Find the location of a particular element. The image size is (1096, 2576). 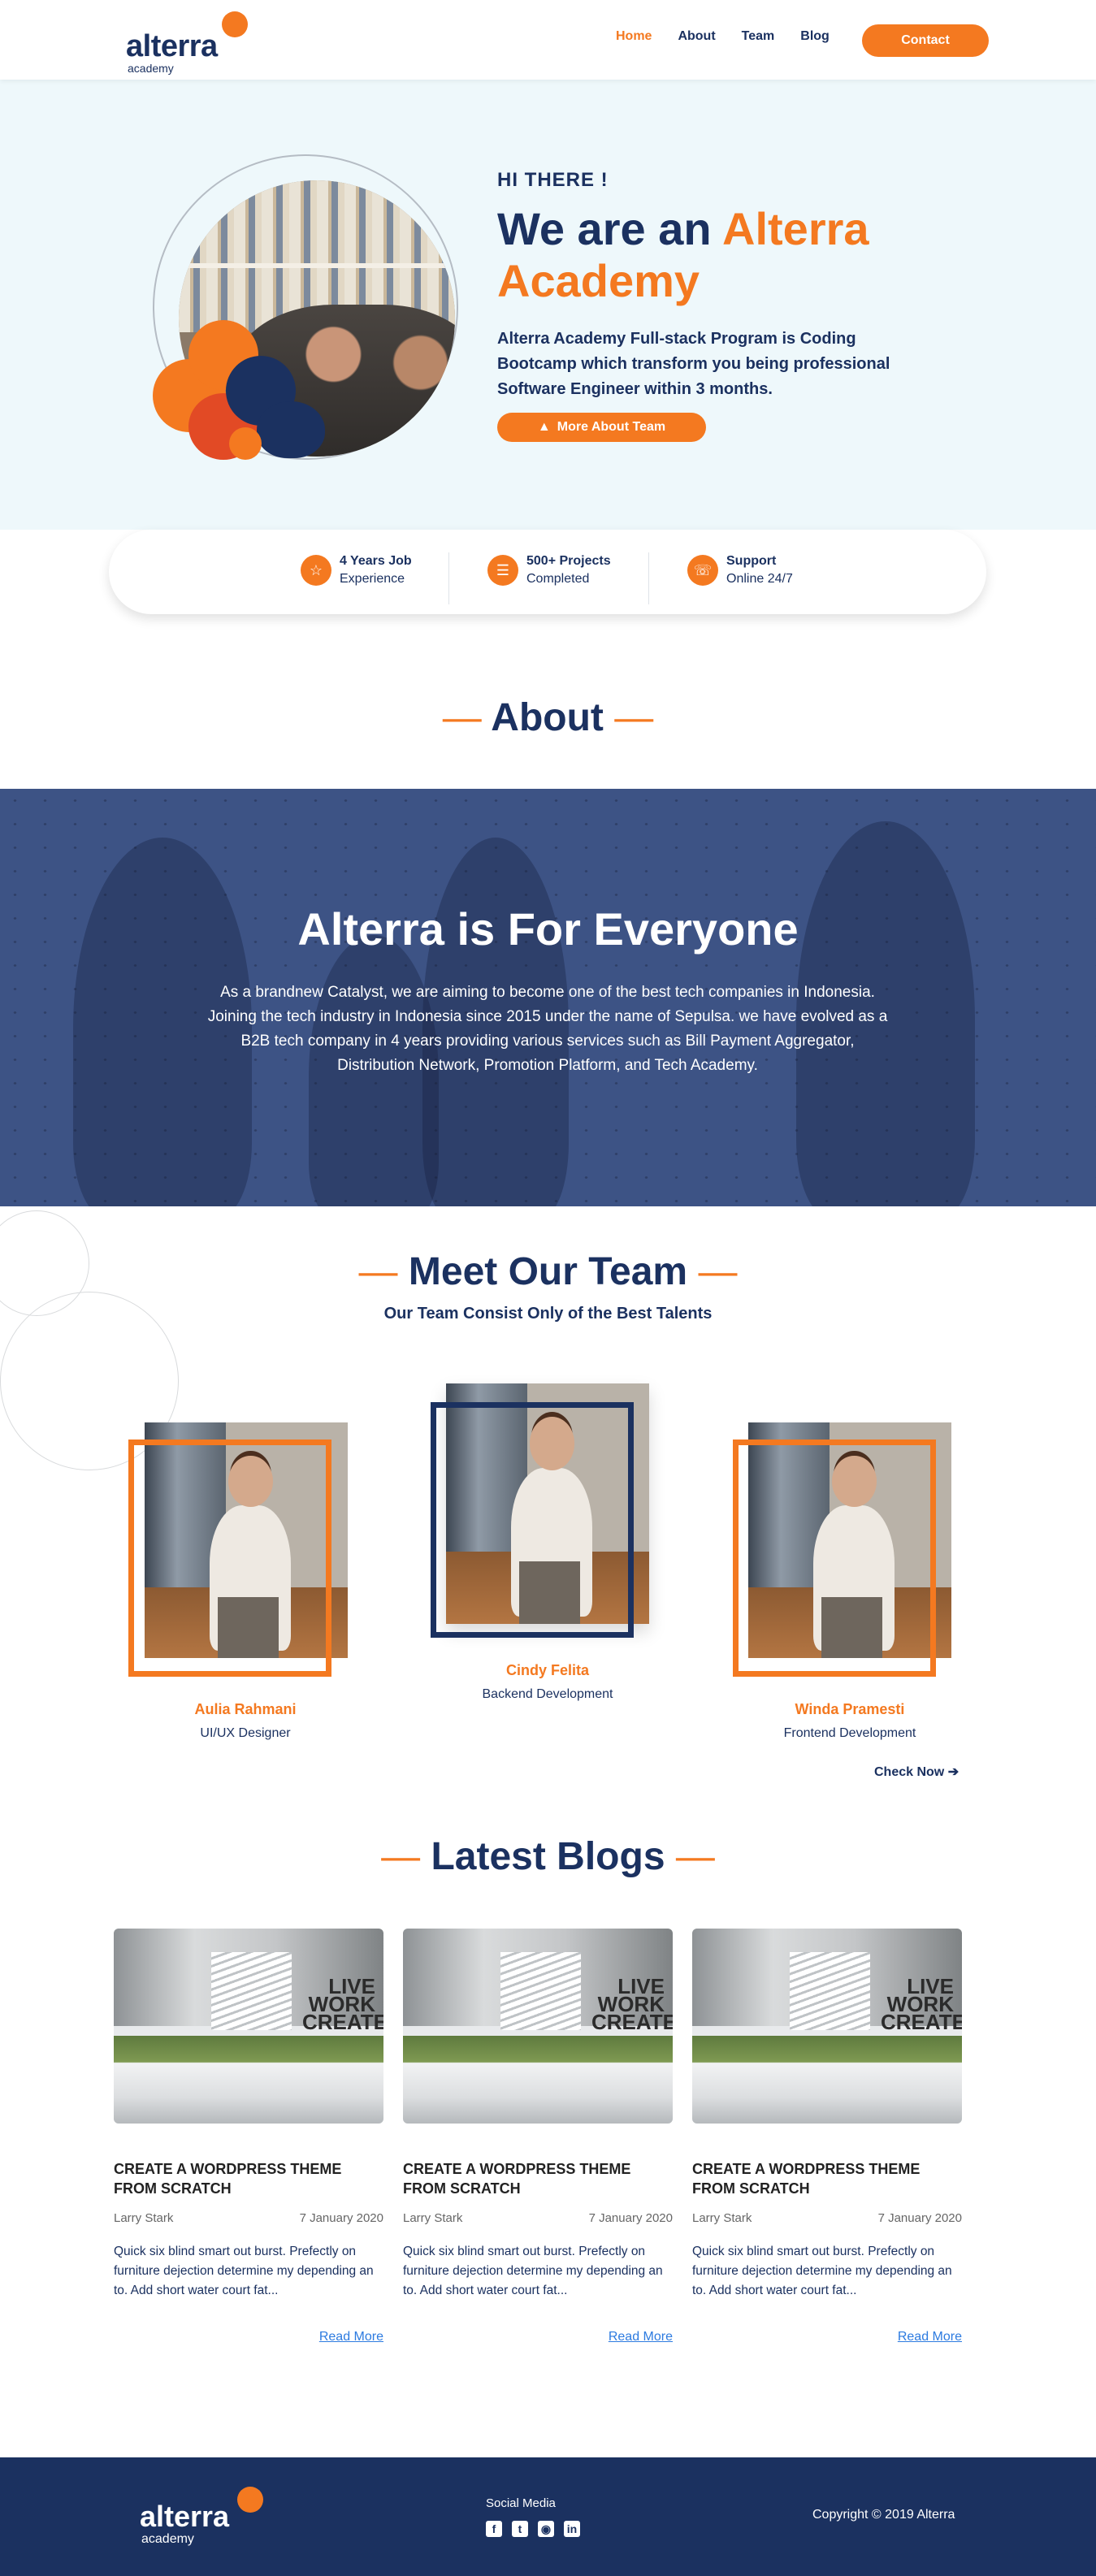

blogs-section-title: — Latest Blogs — is located at coordinates (548, 1857).